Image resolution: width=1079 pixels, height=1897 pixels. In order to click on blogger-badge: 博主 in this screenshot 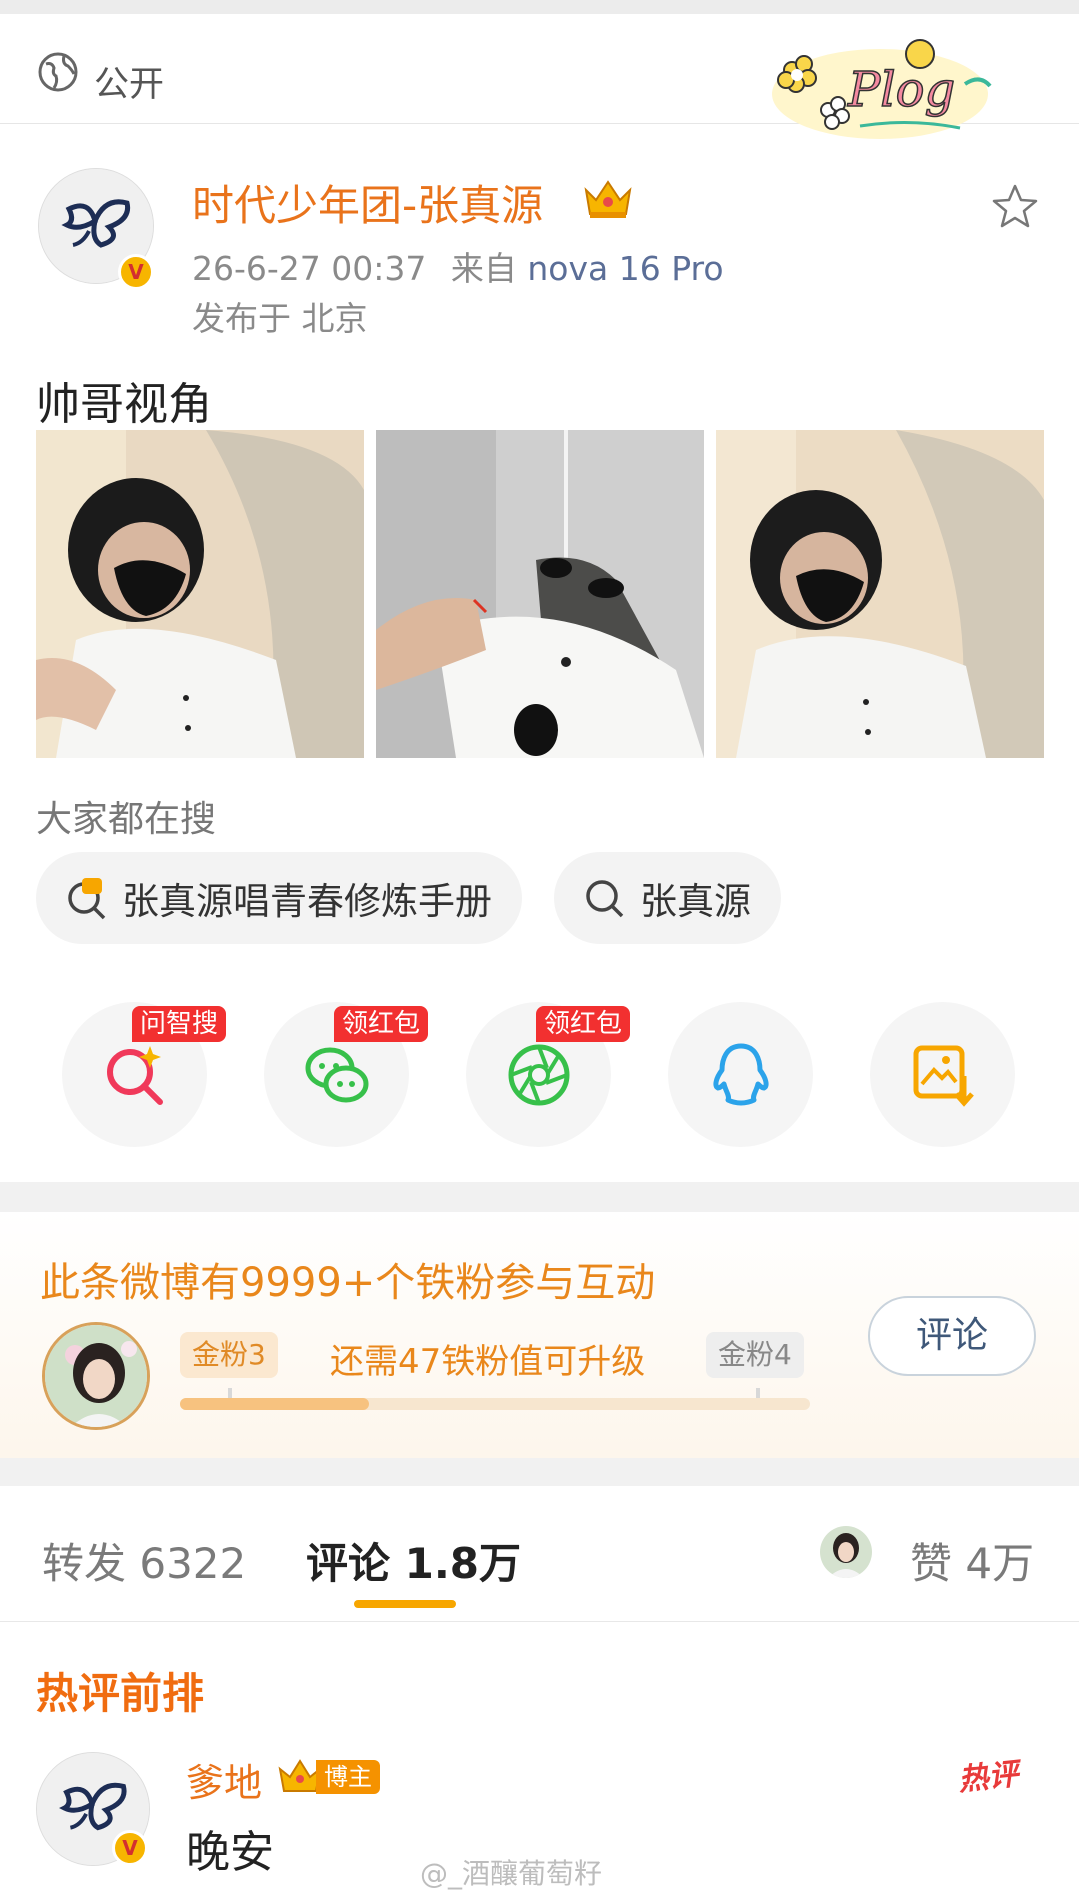, I will do `click(328, 1777)`.